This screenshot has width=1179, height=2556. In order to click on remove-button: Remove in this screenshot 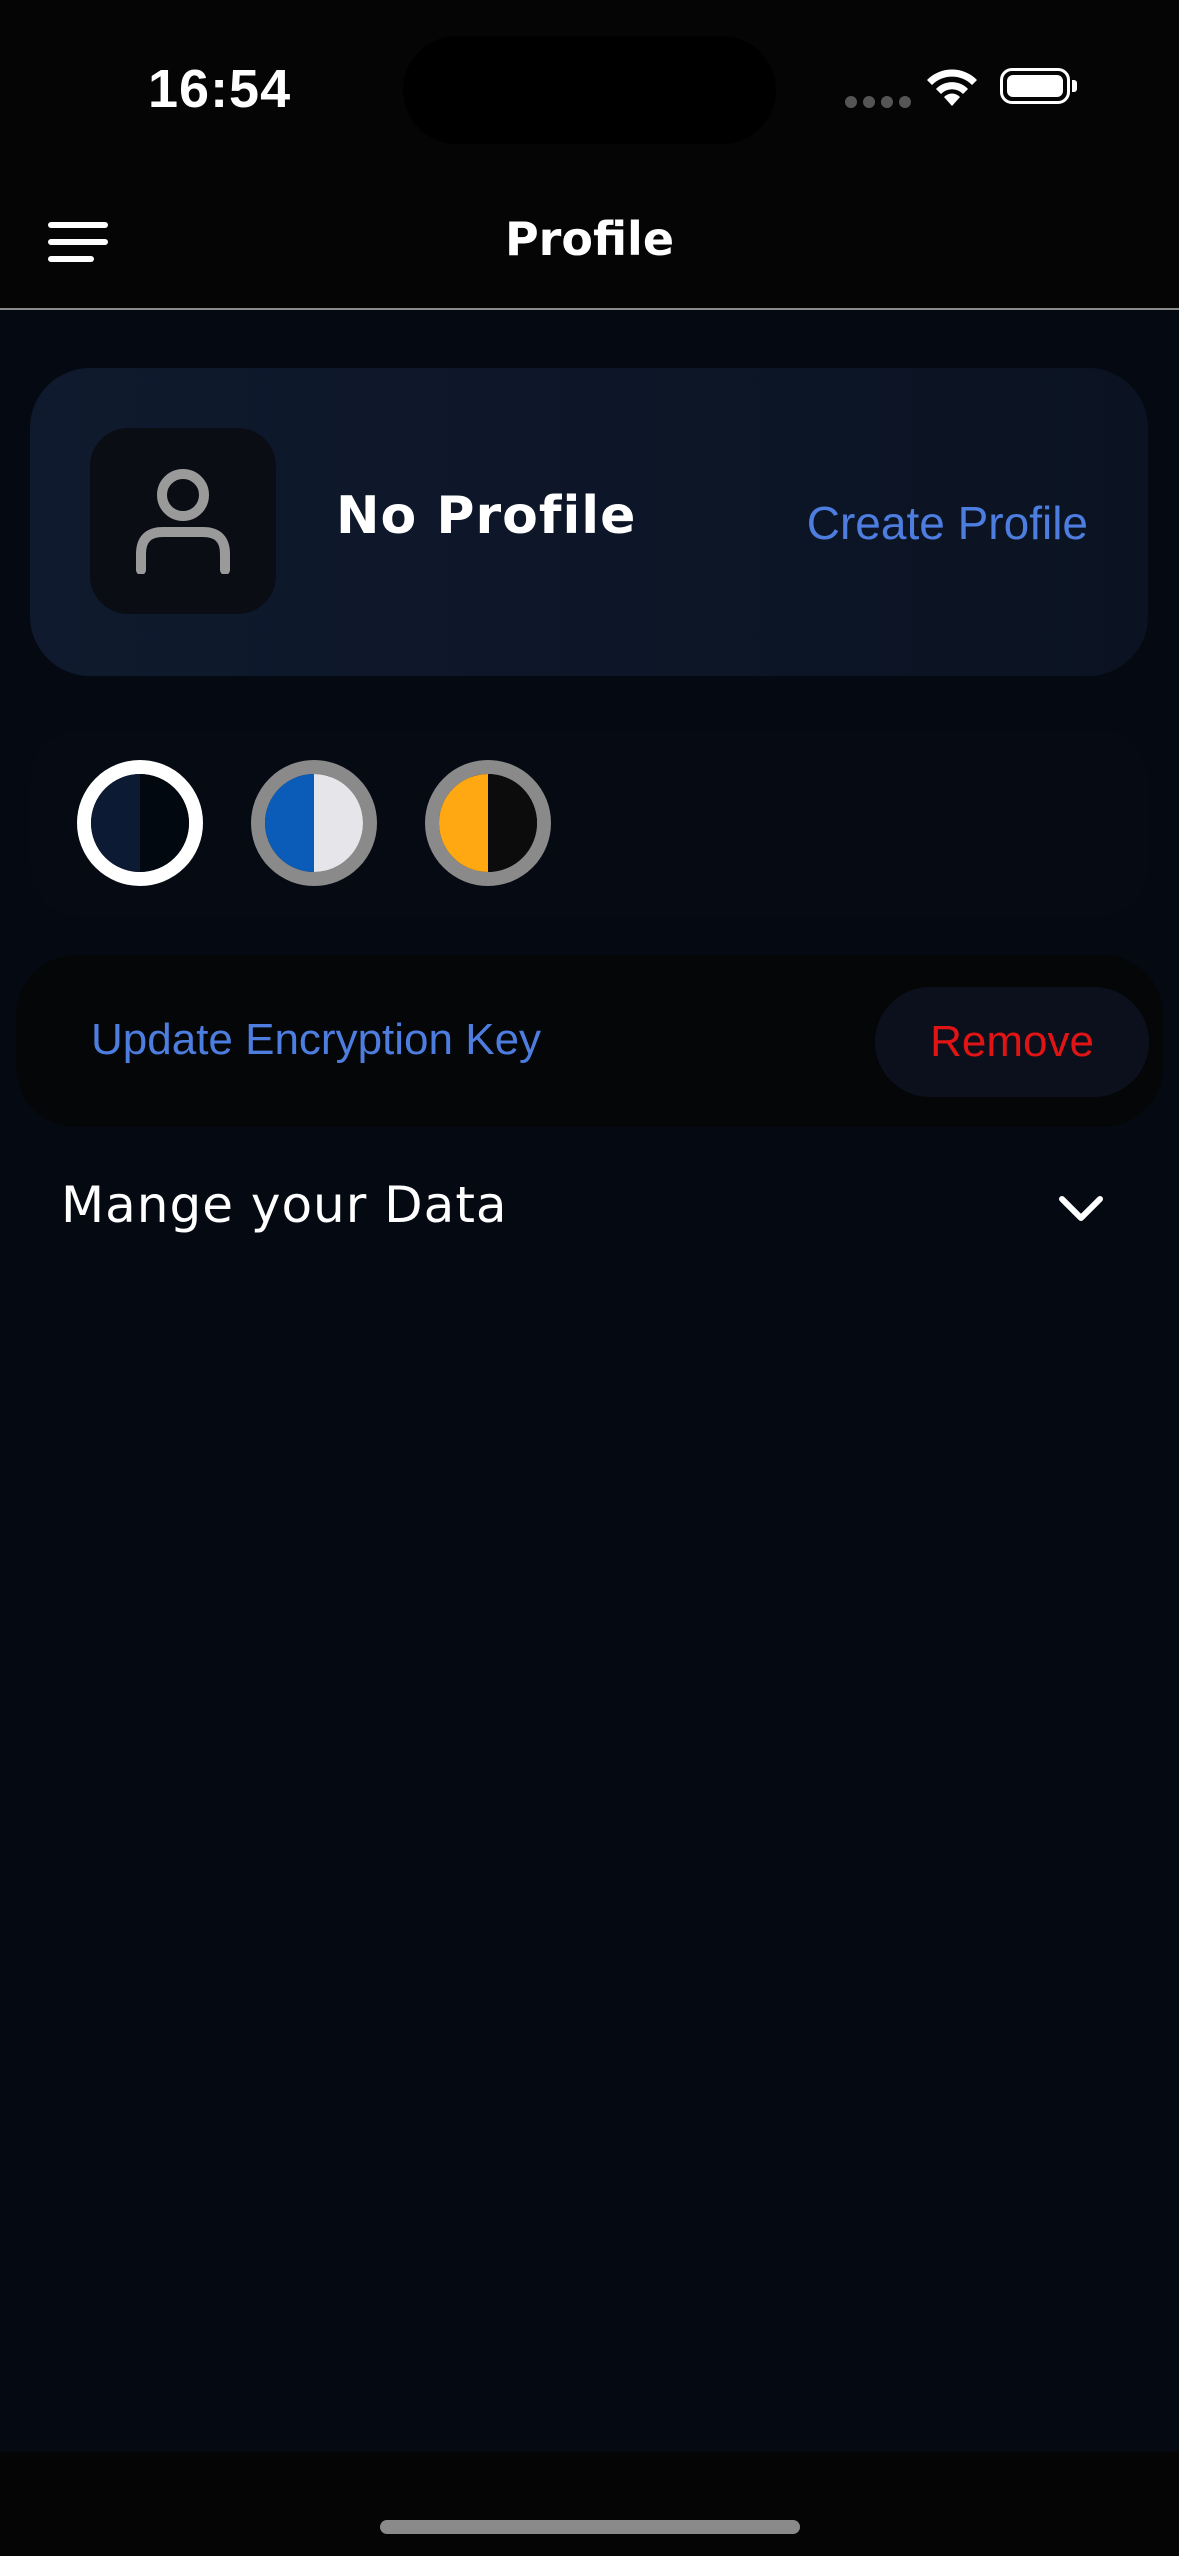, I will do `click(1012, 1042)`.